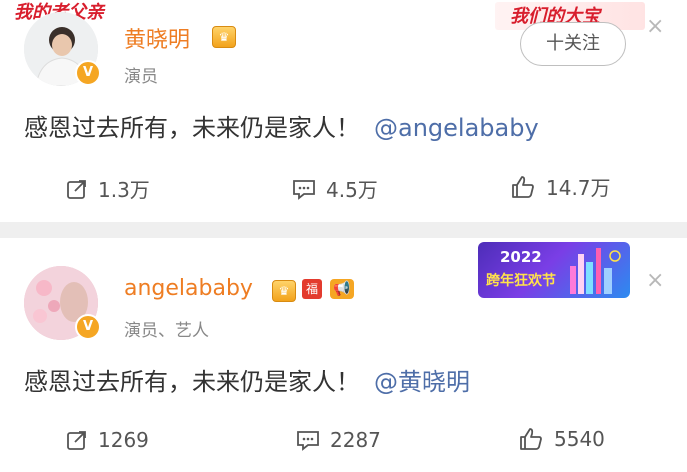 This screenshot has height=472, width=687. What do you see at coordinates (422, 382) in the screenshot?
I see `mention-link: @黄晓明` at bounding box center [422, 382].